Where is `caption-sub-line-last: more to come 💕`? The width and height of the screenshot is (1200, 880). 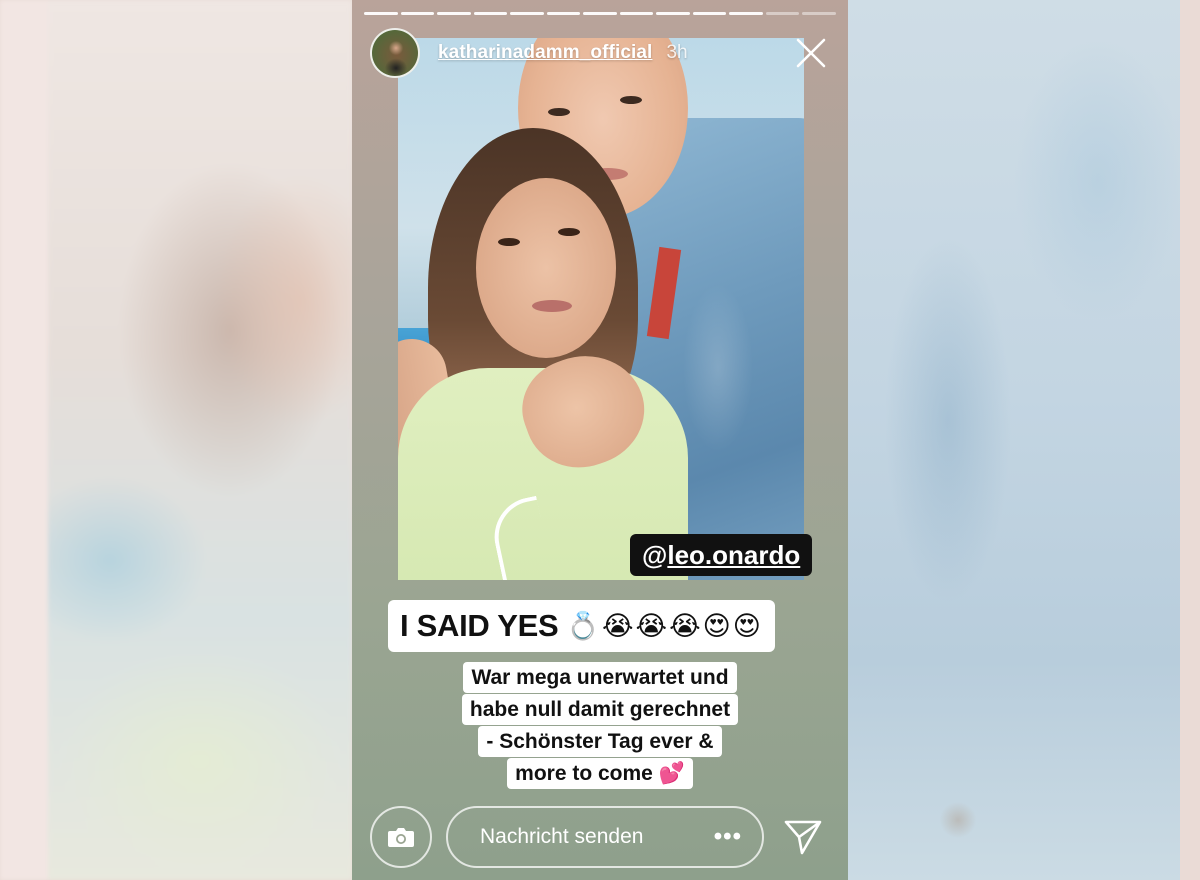
caption-sub-line-last: more to come 💕 is located at coordinates (600, 773).